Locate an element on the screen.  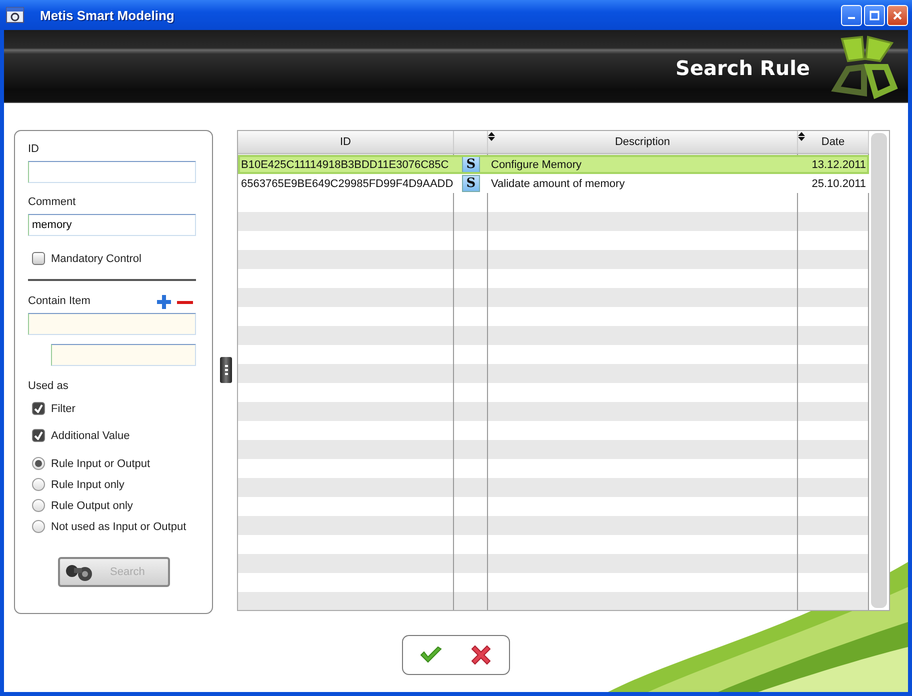
column-header: Description is located at coordinates (643, 142).